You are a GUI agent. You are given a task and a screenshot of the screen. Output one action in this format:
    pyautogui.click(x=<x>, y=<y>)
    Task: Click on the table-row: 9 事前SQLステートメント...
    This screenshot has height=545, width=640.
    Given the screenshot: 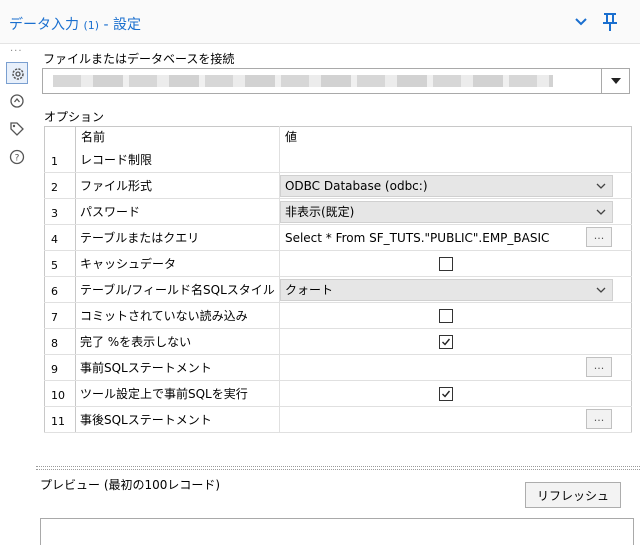 What is the action you would take?
    pyautogui.click(x=338, y=367)
    